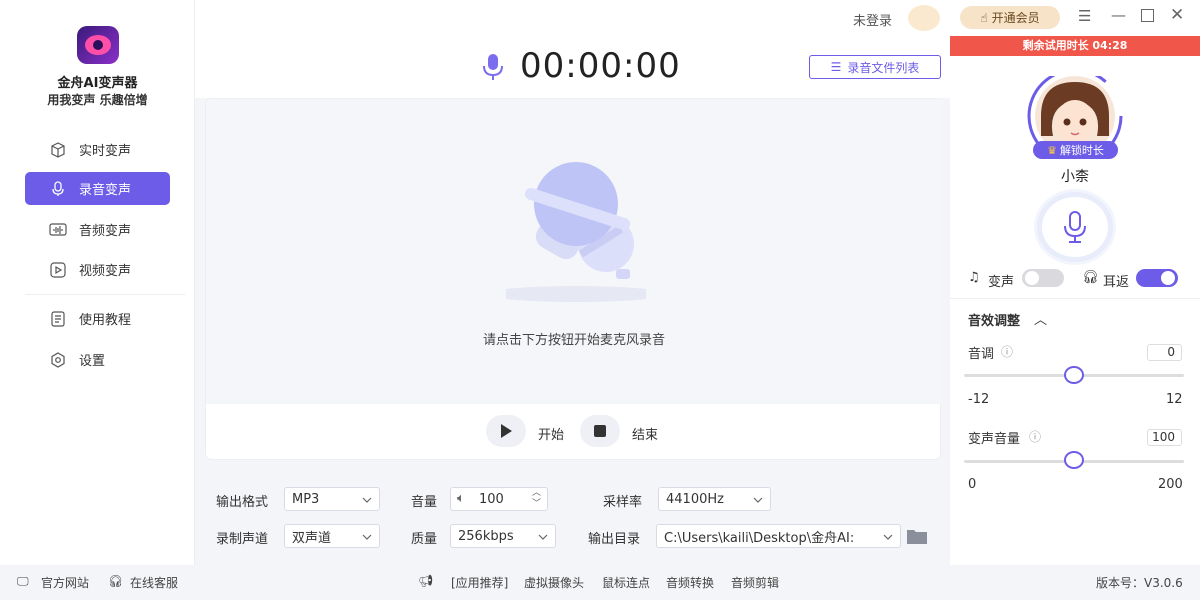 This screenshot has height=600, width=1200. What do you see at coordinates (1157, 278) in the screenshot?
I see `ear-return-toggle` at bounding box center [1157, 278].